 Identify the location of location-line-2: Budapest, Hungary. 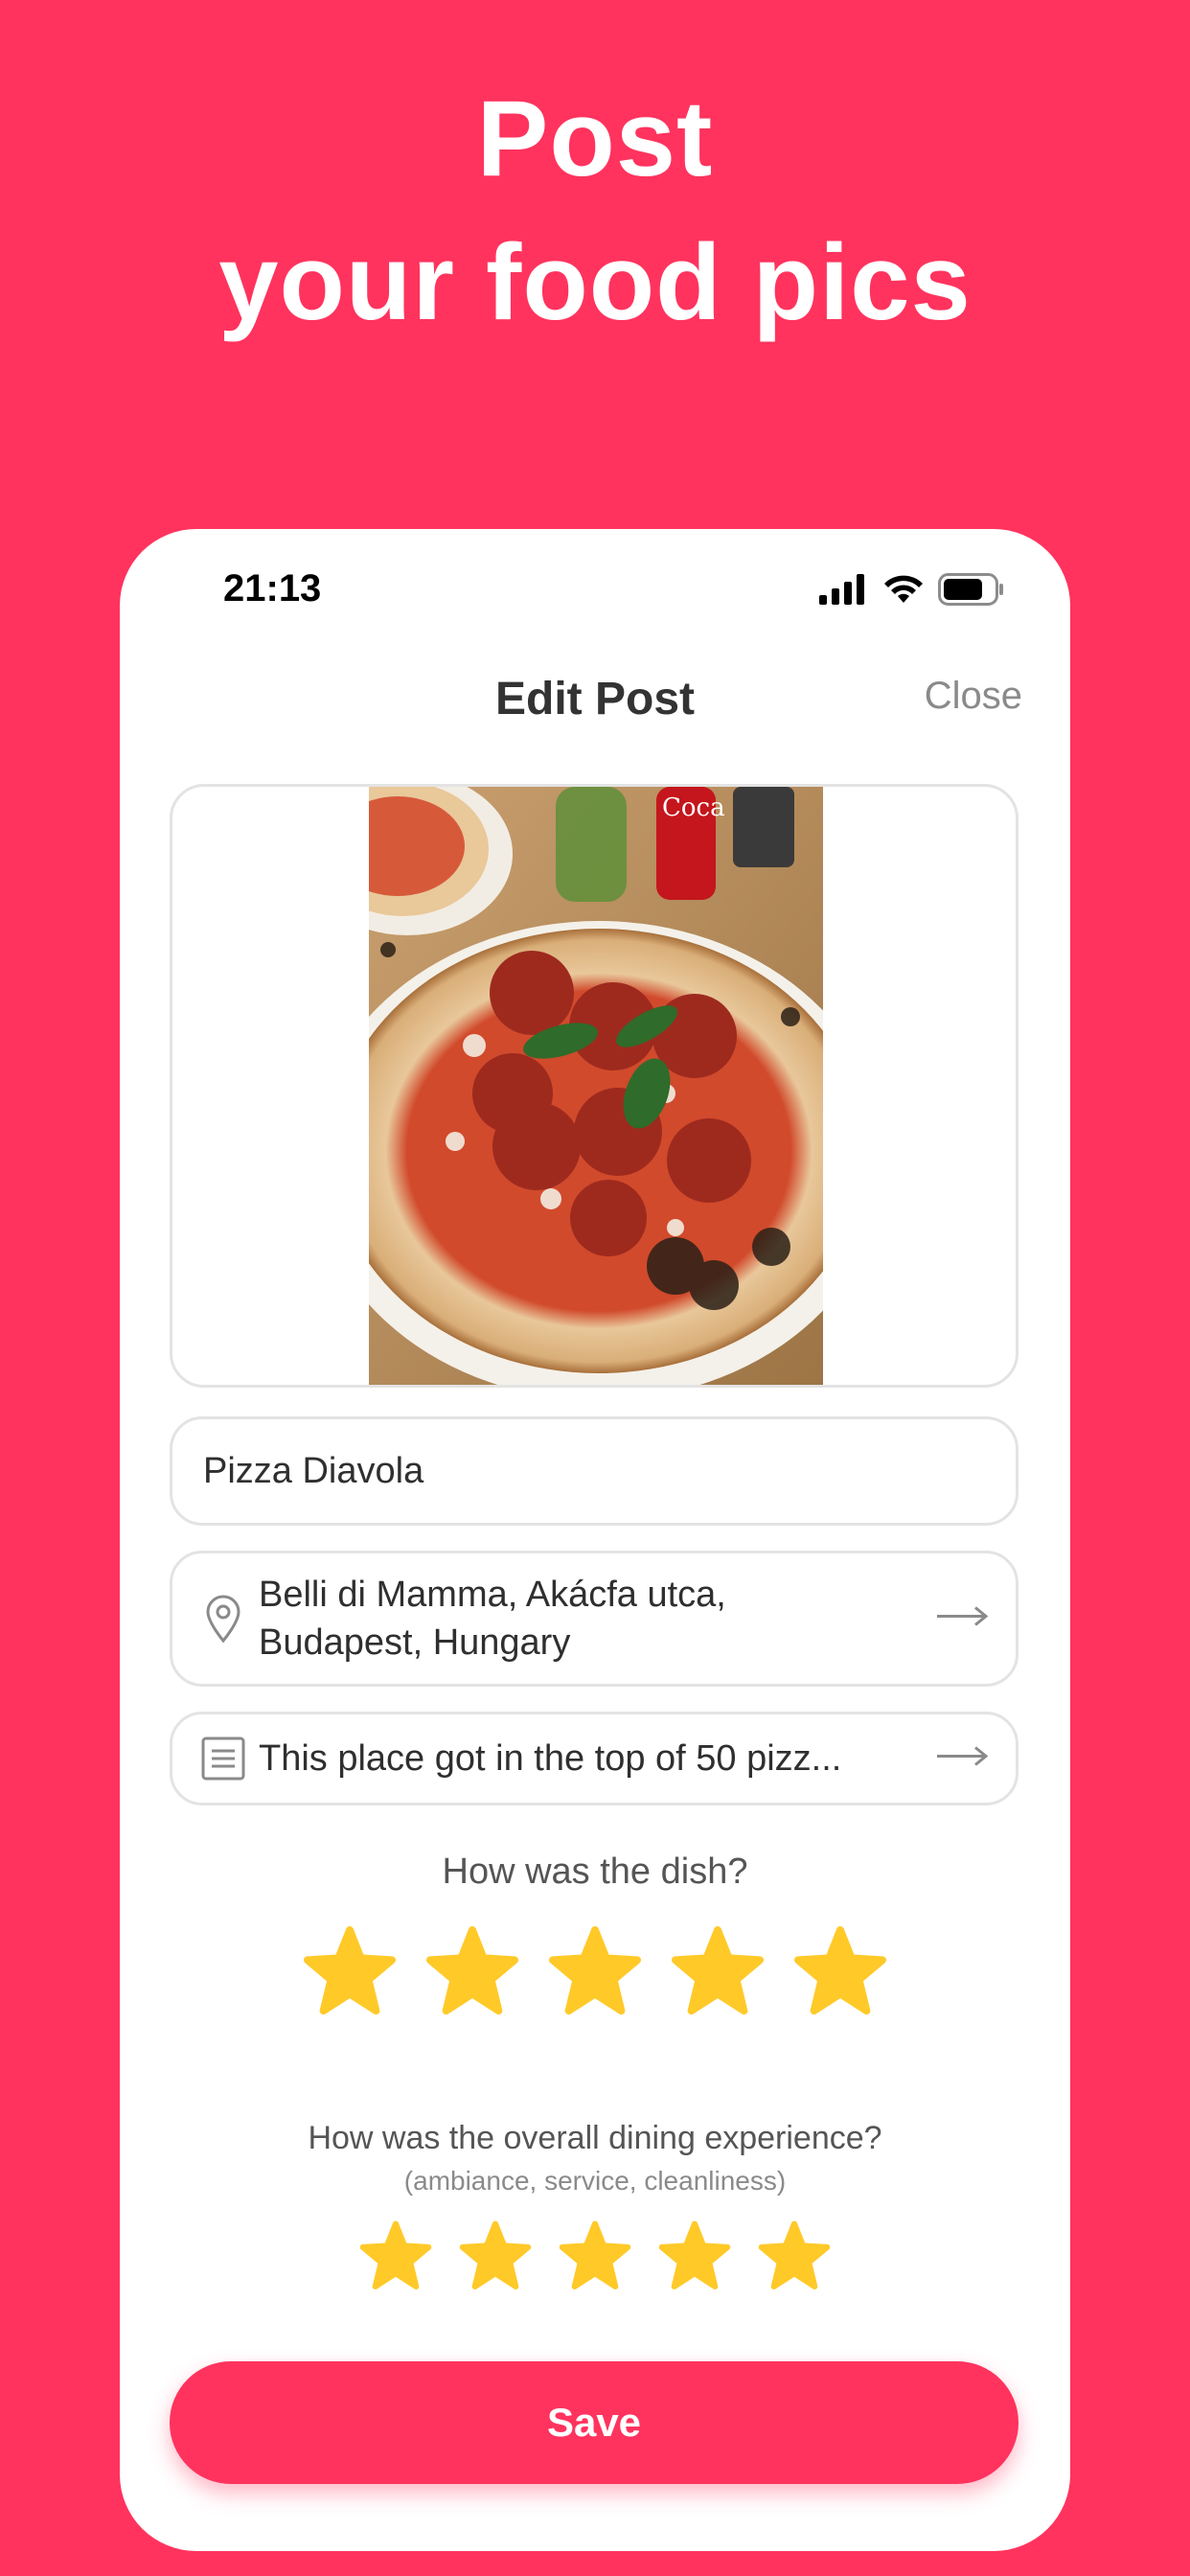
(415, 1642).